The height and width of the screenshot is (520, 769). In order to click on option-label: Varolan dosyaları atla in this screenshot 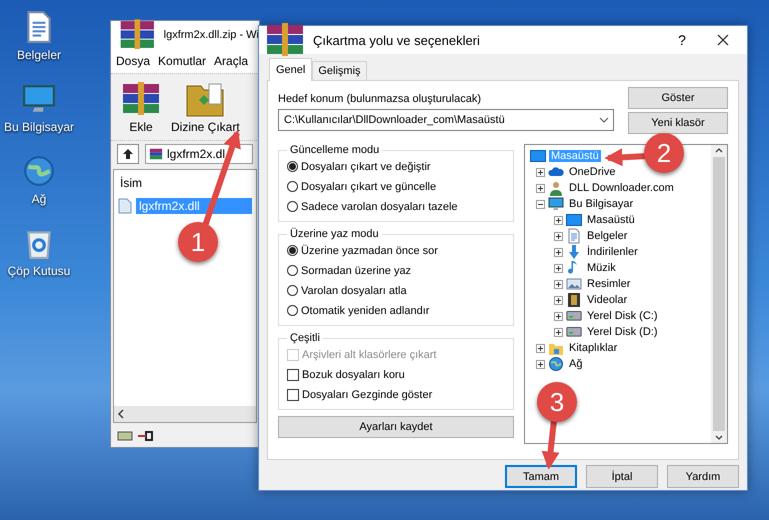, I will do `click(354, 290)`.